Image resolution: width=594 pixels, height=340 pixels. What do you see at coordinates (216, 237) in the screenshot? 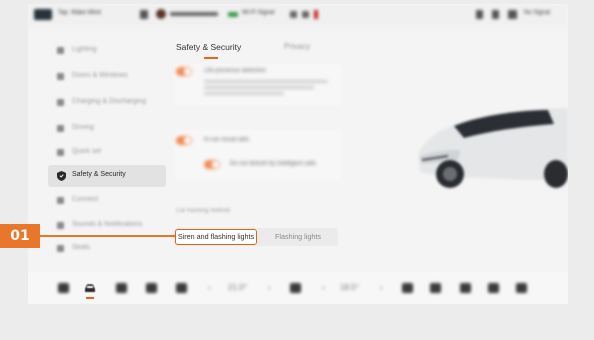
I see `option-siren-and-flashing-lights: Siren and flashing lights` at bounding box center [216, 237].